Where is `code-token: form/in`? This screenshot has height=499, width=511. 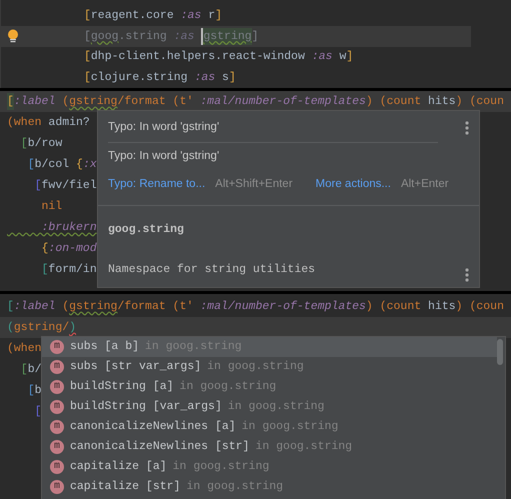 code-token: form/in is located at coordinates (72, 270).